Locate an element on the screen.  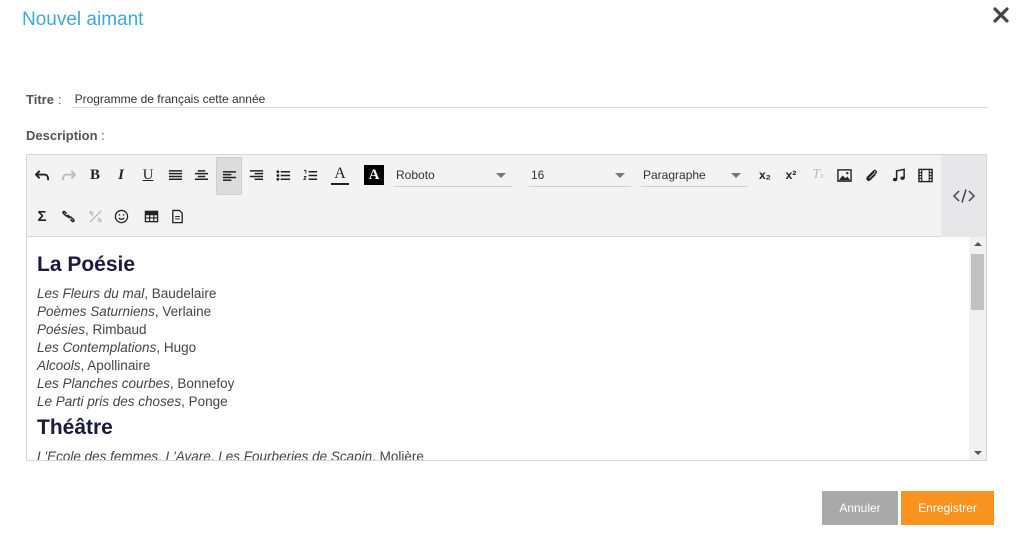
font-family-value: Roboto is located at coordinates (415, 174).